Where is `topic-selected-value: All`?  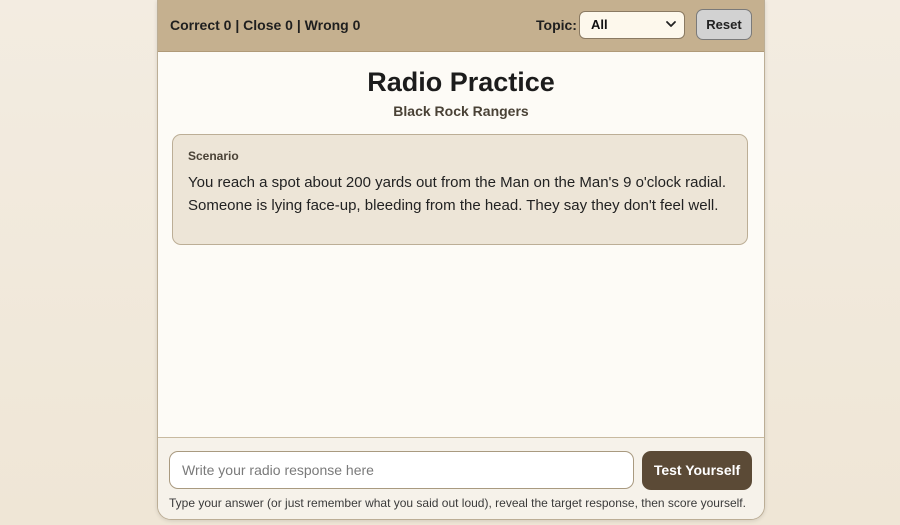
topic-selected-value: All is located at coordinates (599, 24).